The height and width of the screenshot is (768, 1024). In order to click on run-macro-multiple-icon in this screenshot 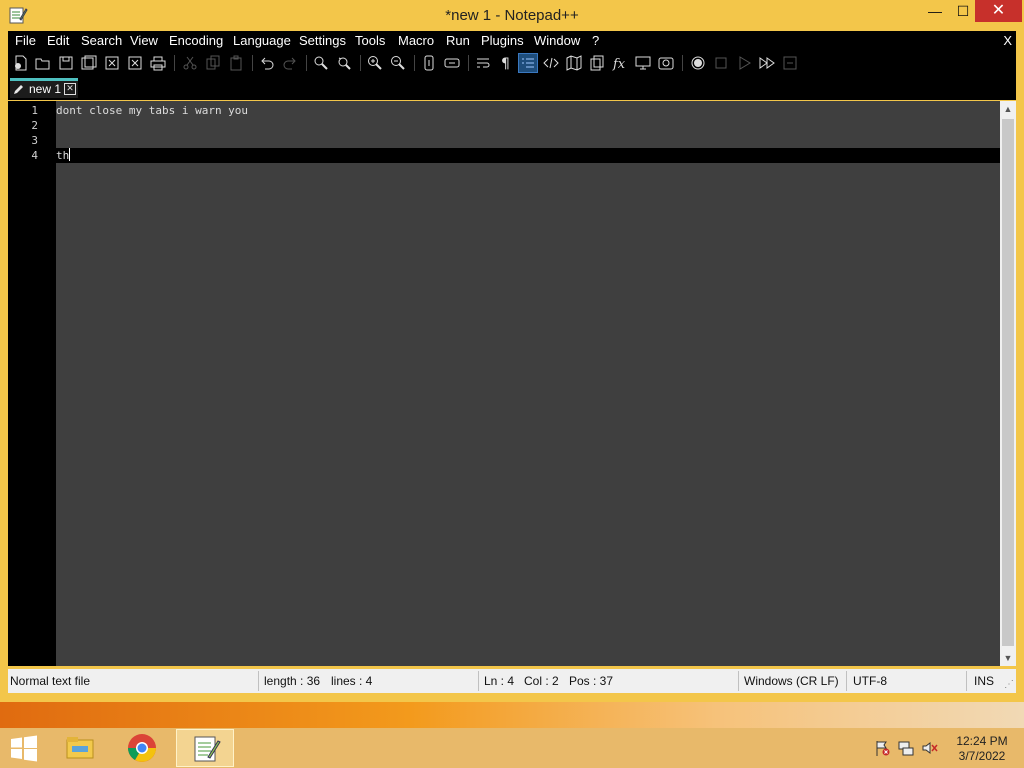, I will do `click(767, 63)`.